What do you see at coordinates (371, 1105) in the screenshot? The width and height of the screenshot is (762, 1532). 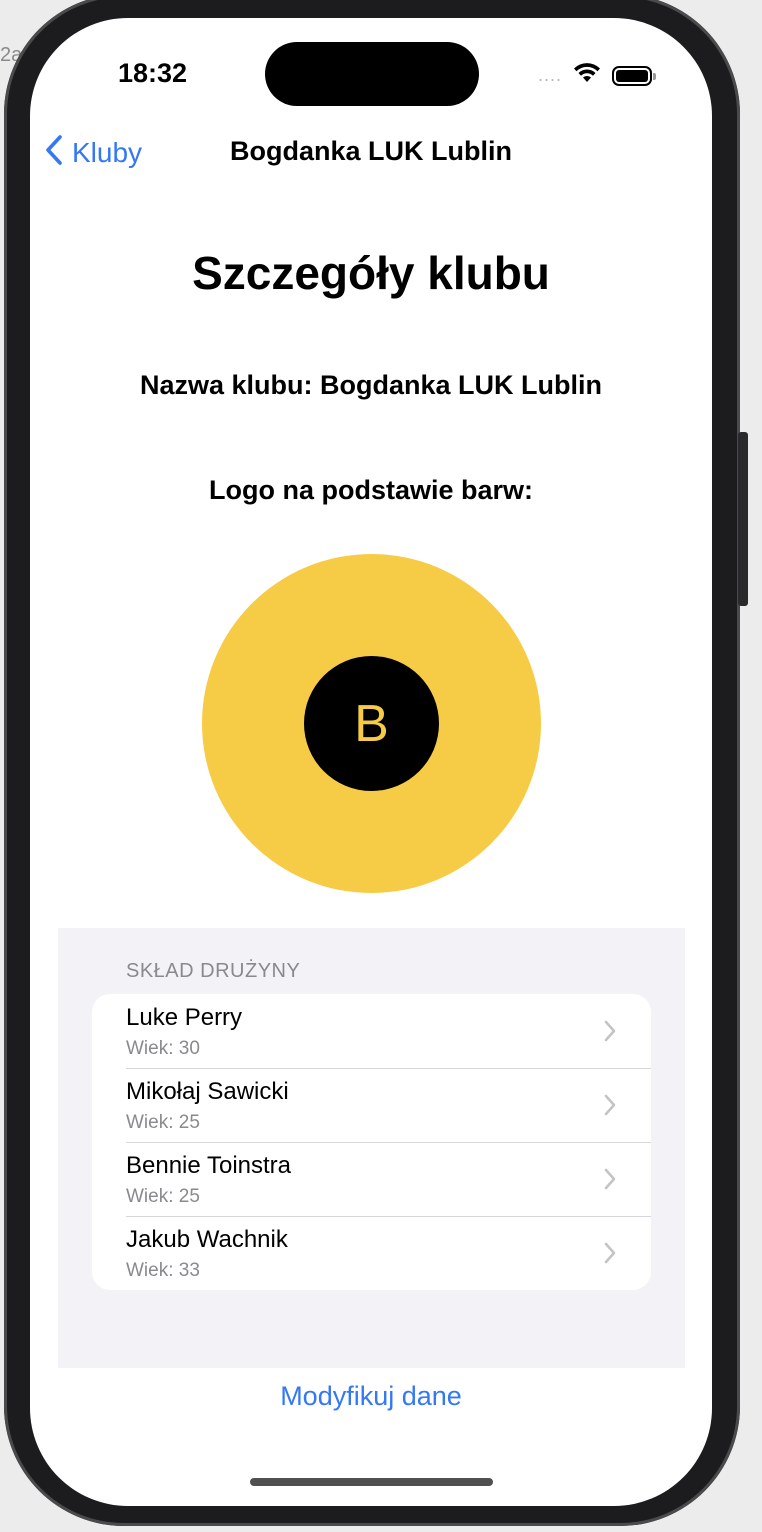 I see `player-row: Mikołaj Sawicki Wiek: 25` at bounding box center [371, 1105].